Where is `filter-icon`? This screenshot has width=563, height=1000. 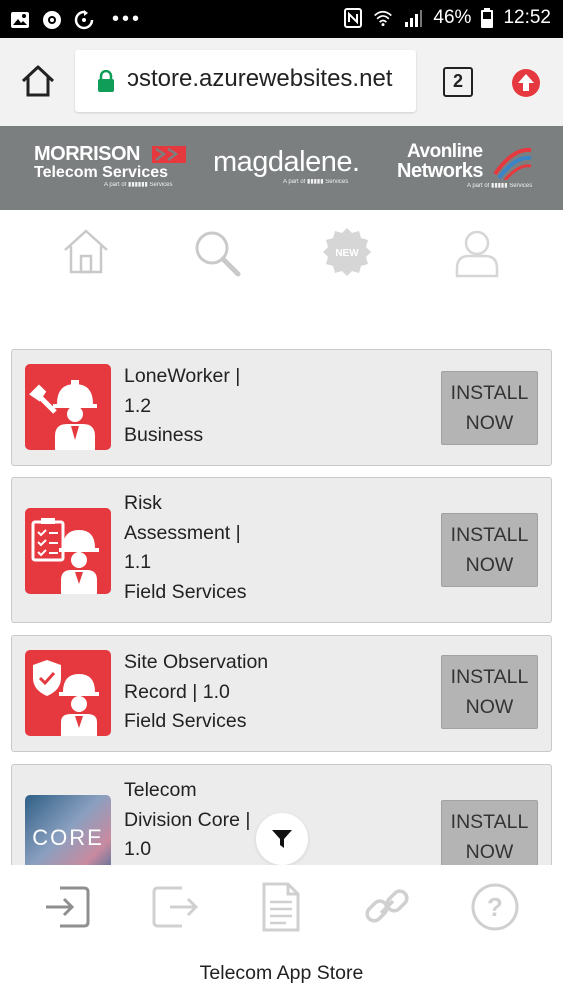 filter-icon is located at coordinates (282, 839).